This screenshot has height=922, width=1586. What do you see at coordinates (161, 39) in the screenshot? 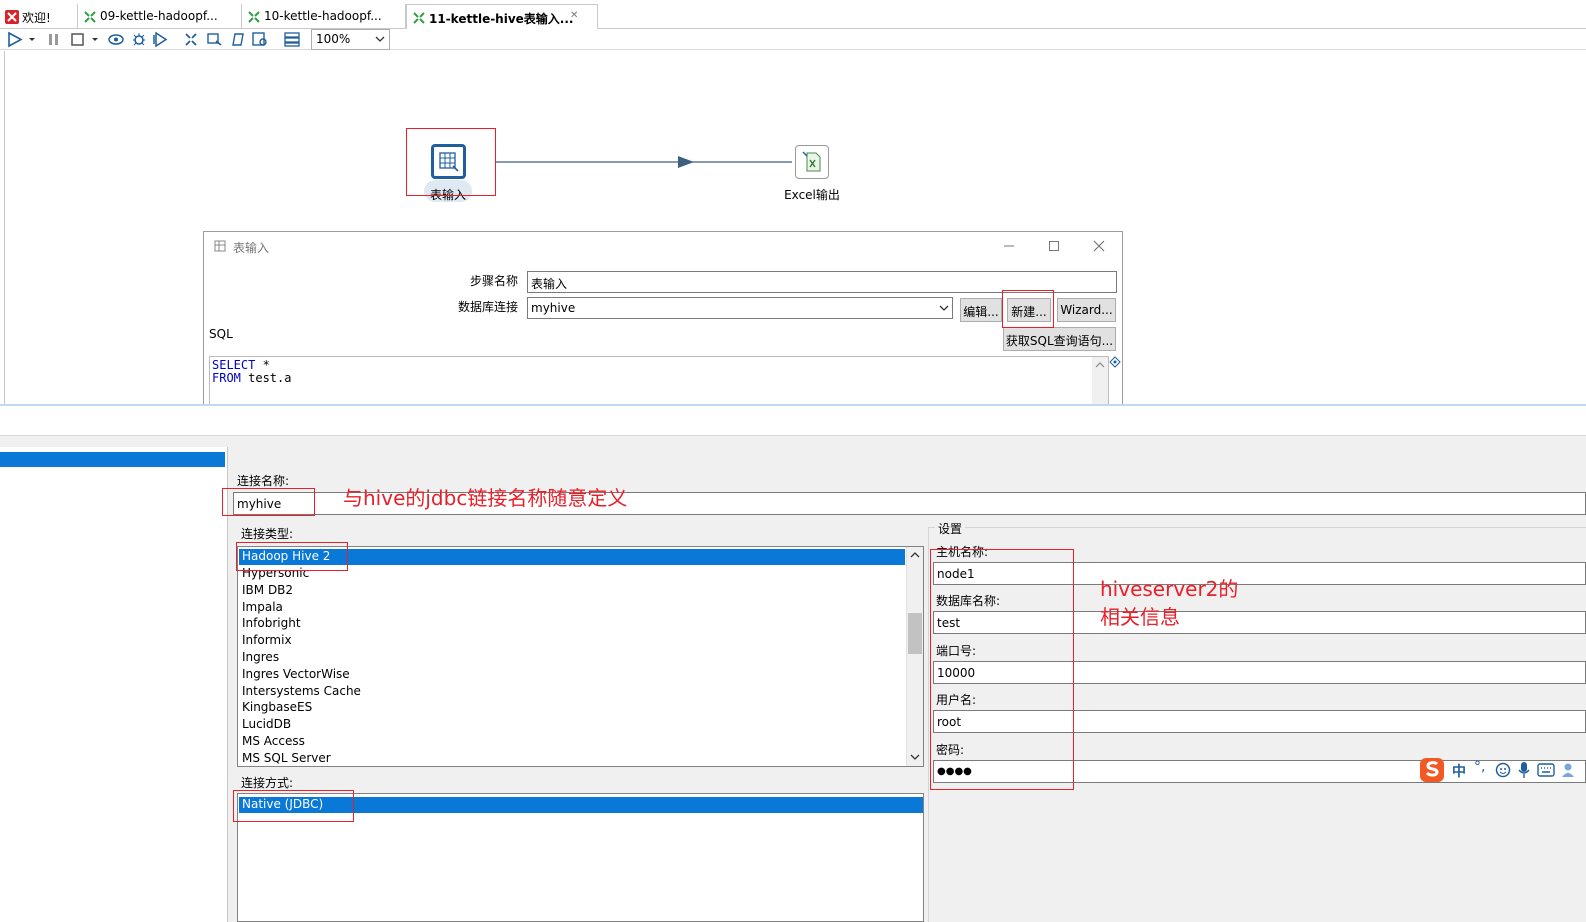
I see `replay-icon` at bounding box center [161, 39].